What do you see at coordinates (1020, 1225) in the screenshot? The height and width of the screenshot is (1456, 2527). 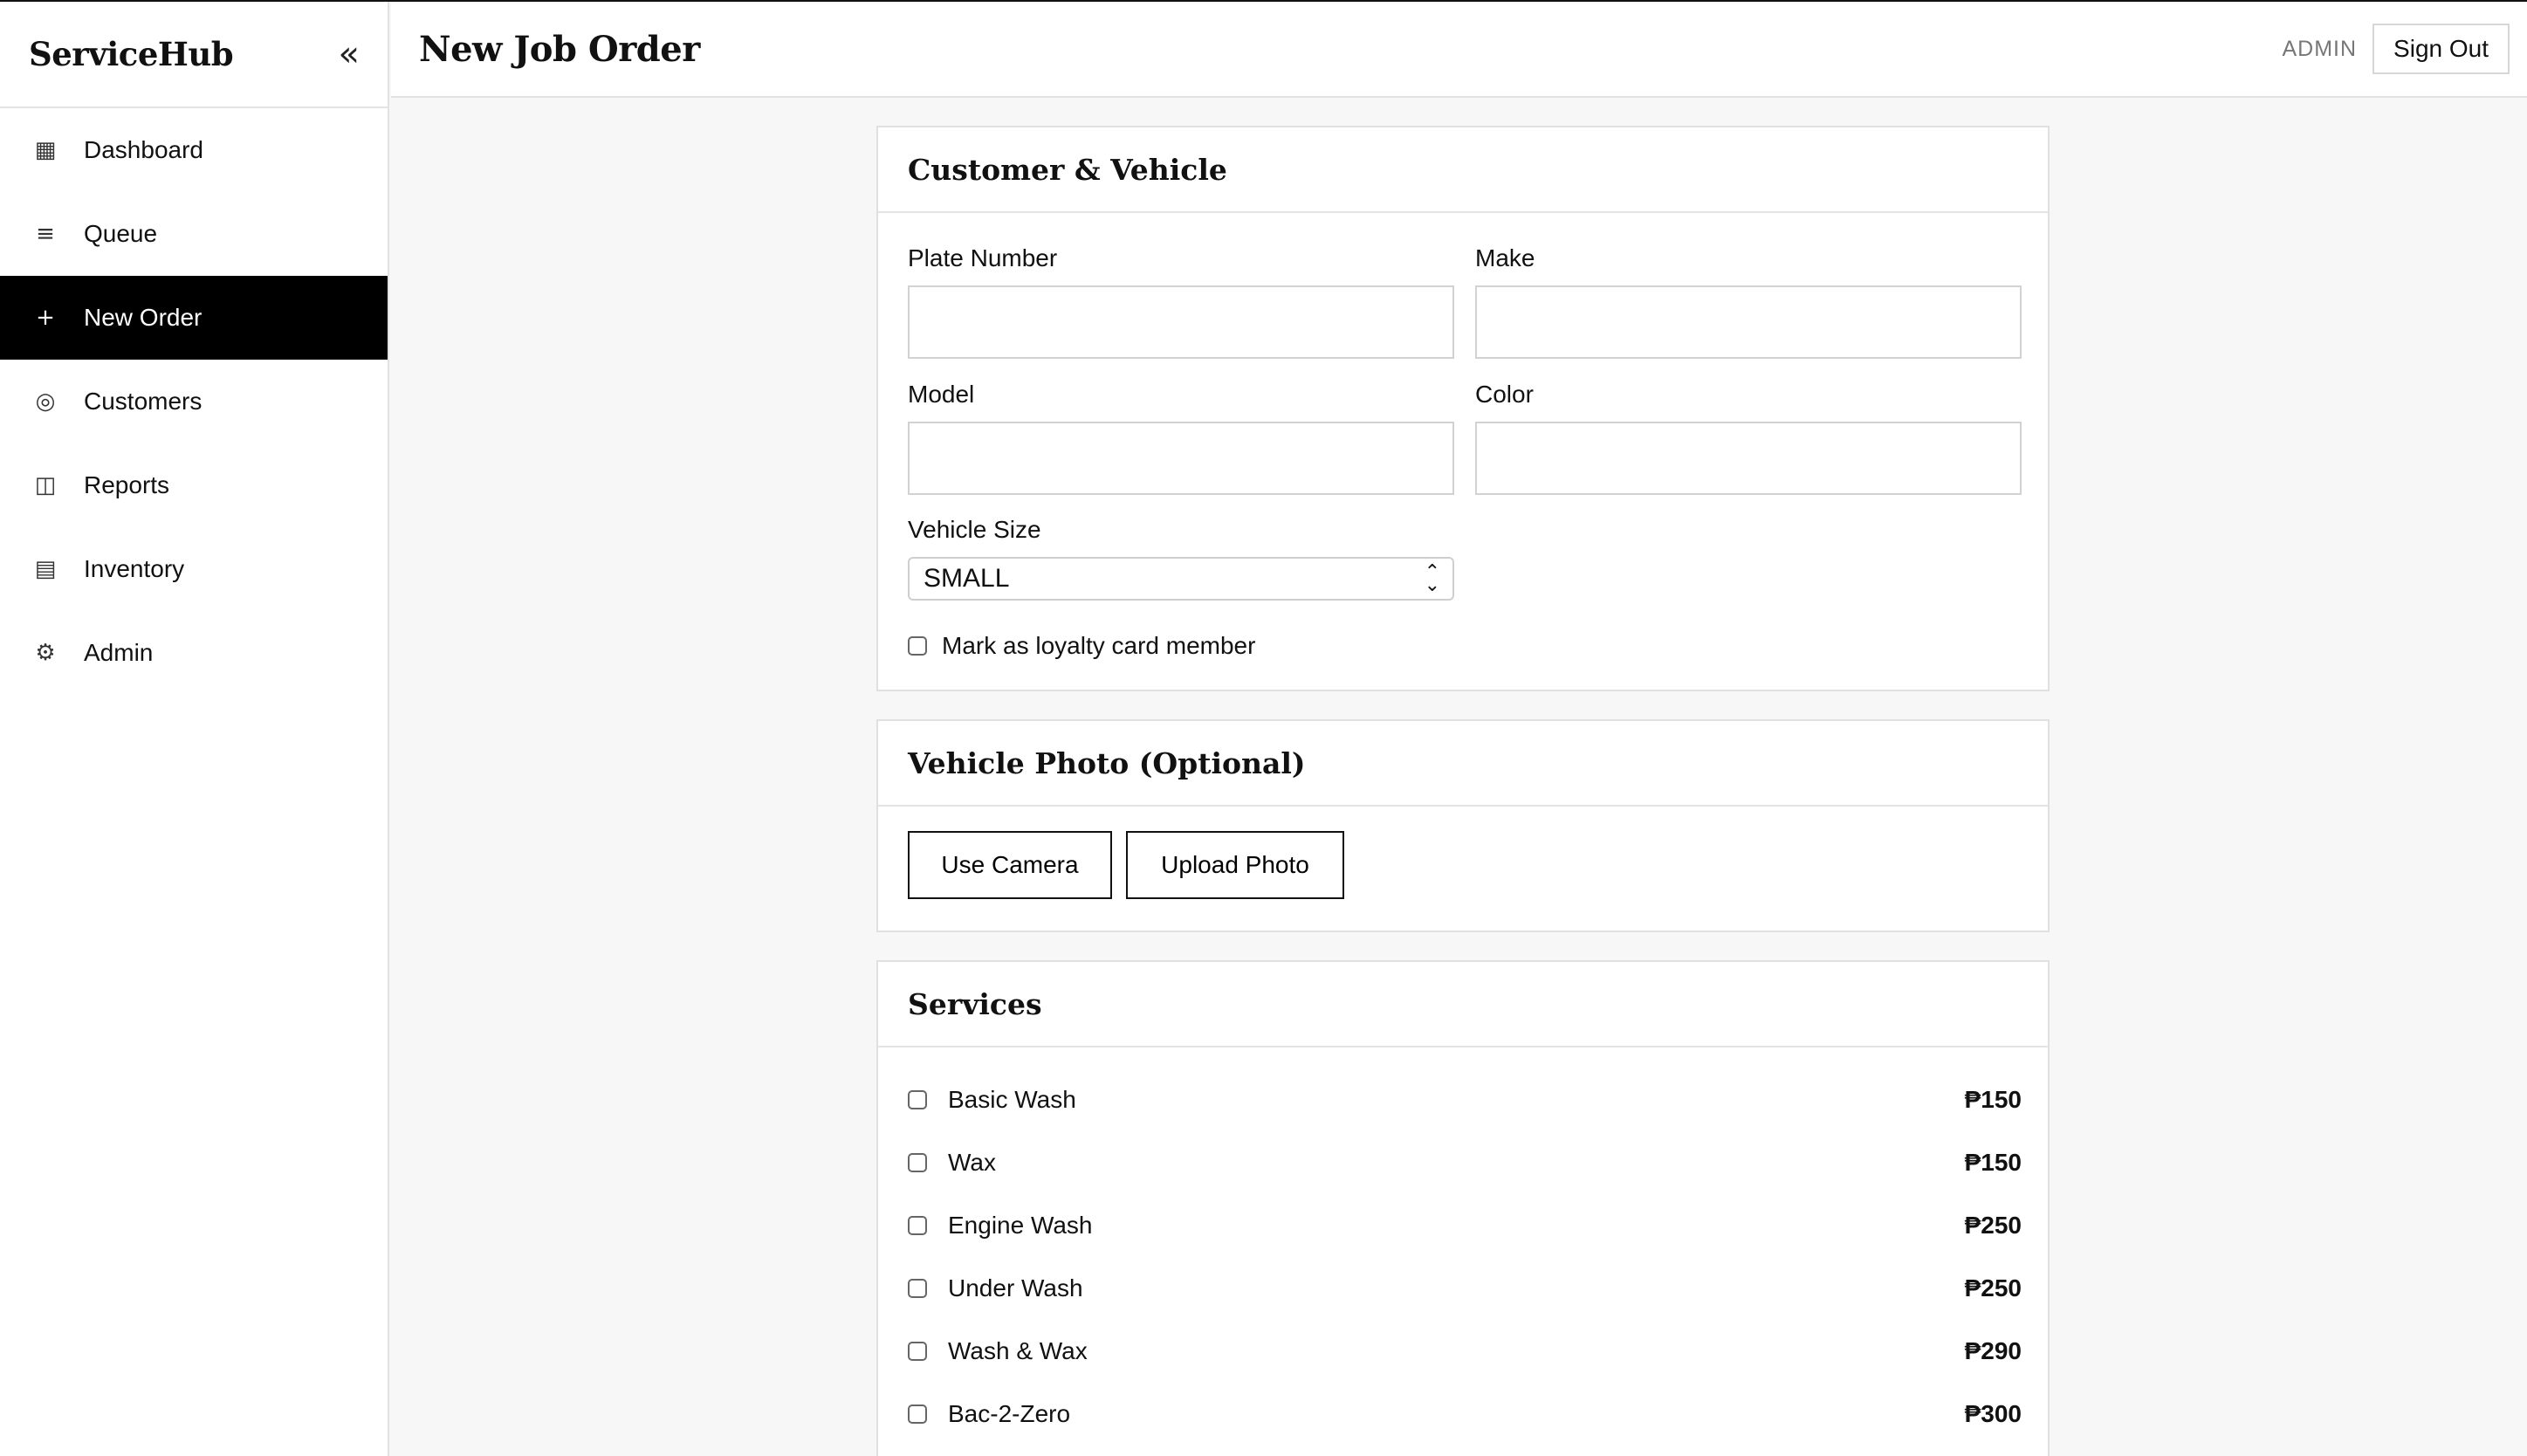 I see `service-name: Engine Wash` at bounding box center [1020, 1225].